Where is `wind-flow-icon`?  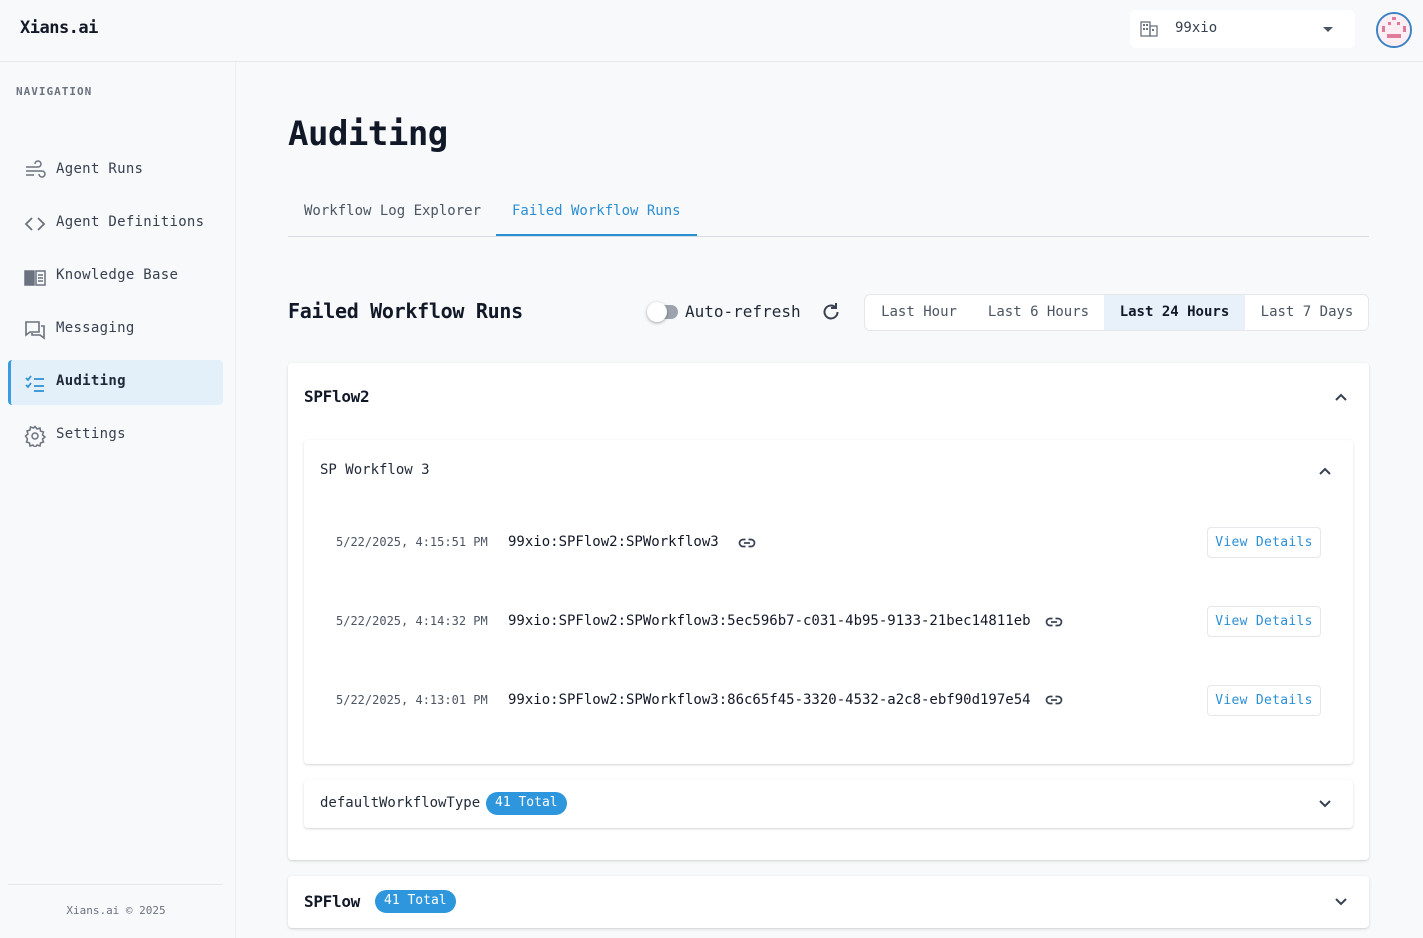 wind-flow-icon is located at coordinates (35, 171).